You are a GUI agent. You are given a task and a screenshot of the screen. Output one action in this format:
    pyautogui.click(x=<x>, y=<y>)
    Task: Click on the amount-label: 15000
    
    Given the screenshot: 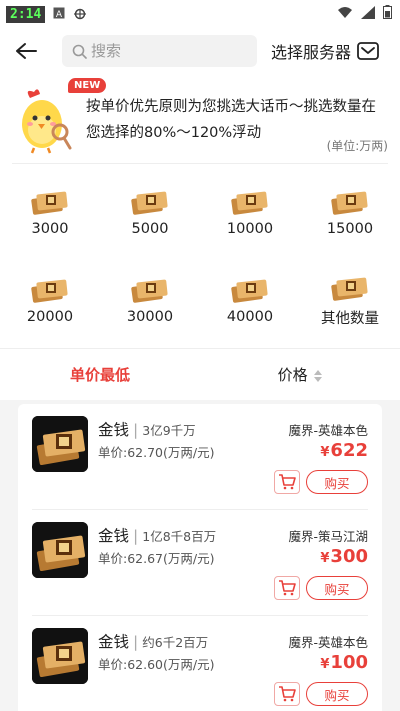 What is the action you would take?
    pyautogui.click(x=350, y=229)
    